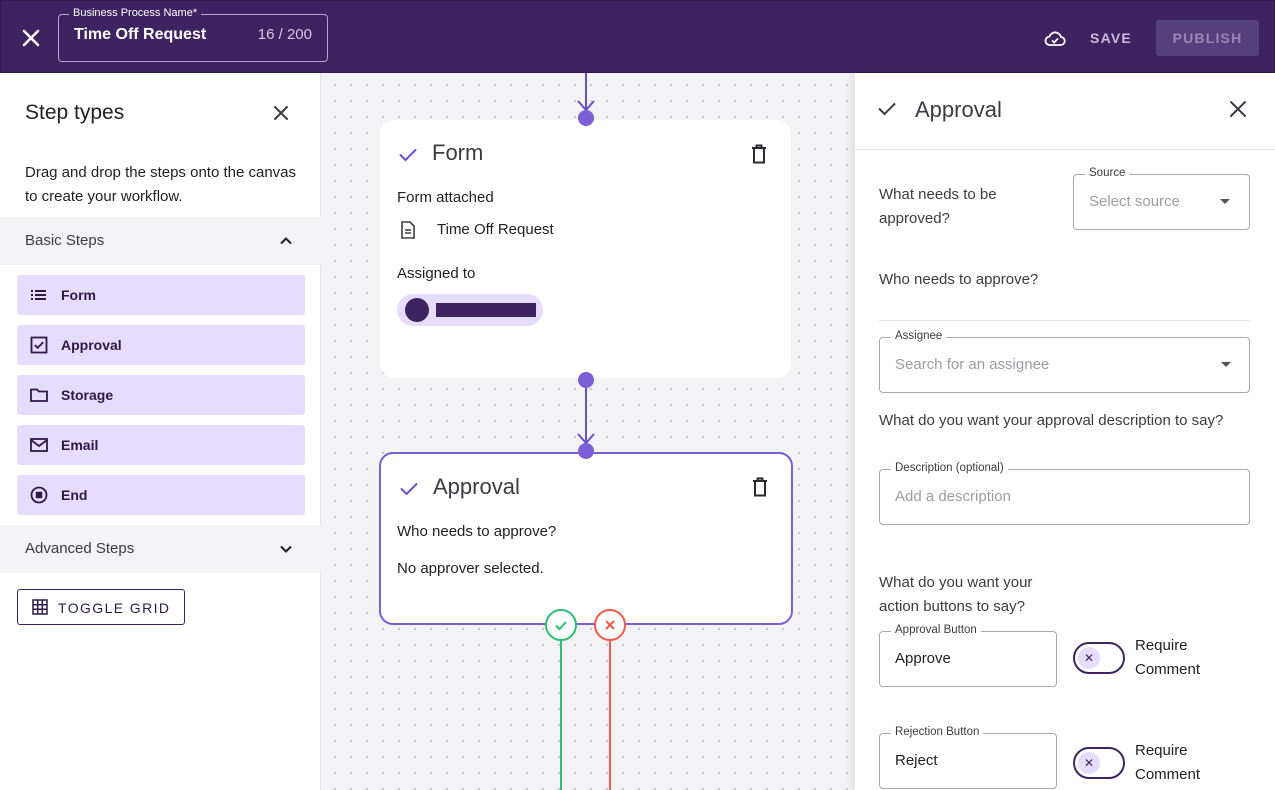  Describe the element at coordinates (39, 295) in the screenshot. I see `list-icon` at that location.